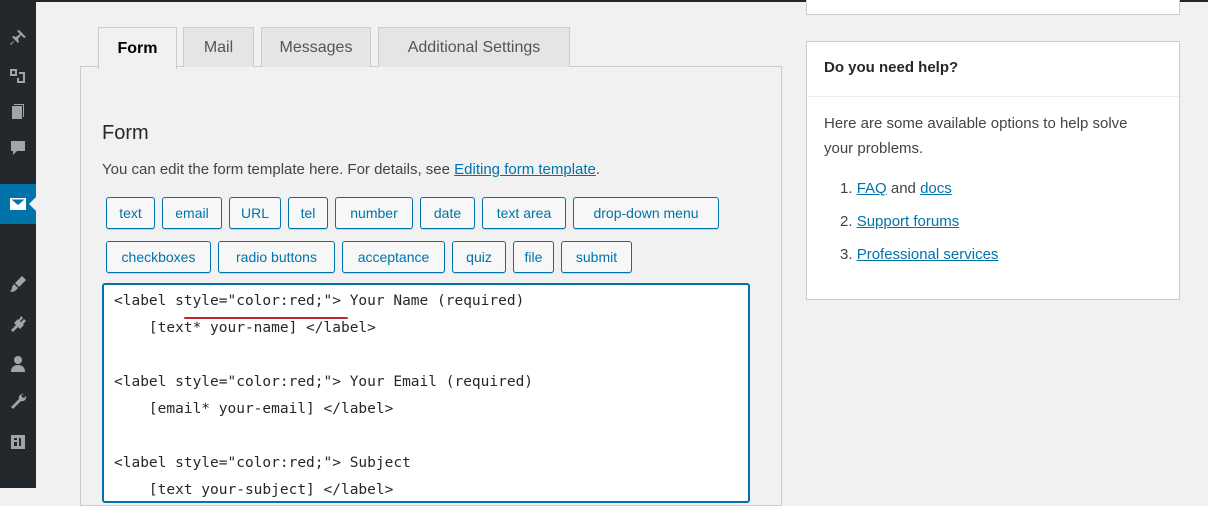 The height and width of the screenshot is (506, 1208). Describe the element at coordinates (846, 221) in the screenshot. I see `help-item-number: 2.` at that location.